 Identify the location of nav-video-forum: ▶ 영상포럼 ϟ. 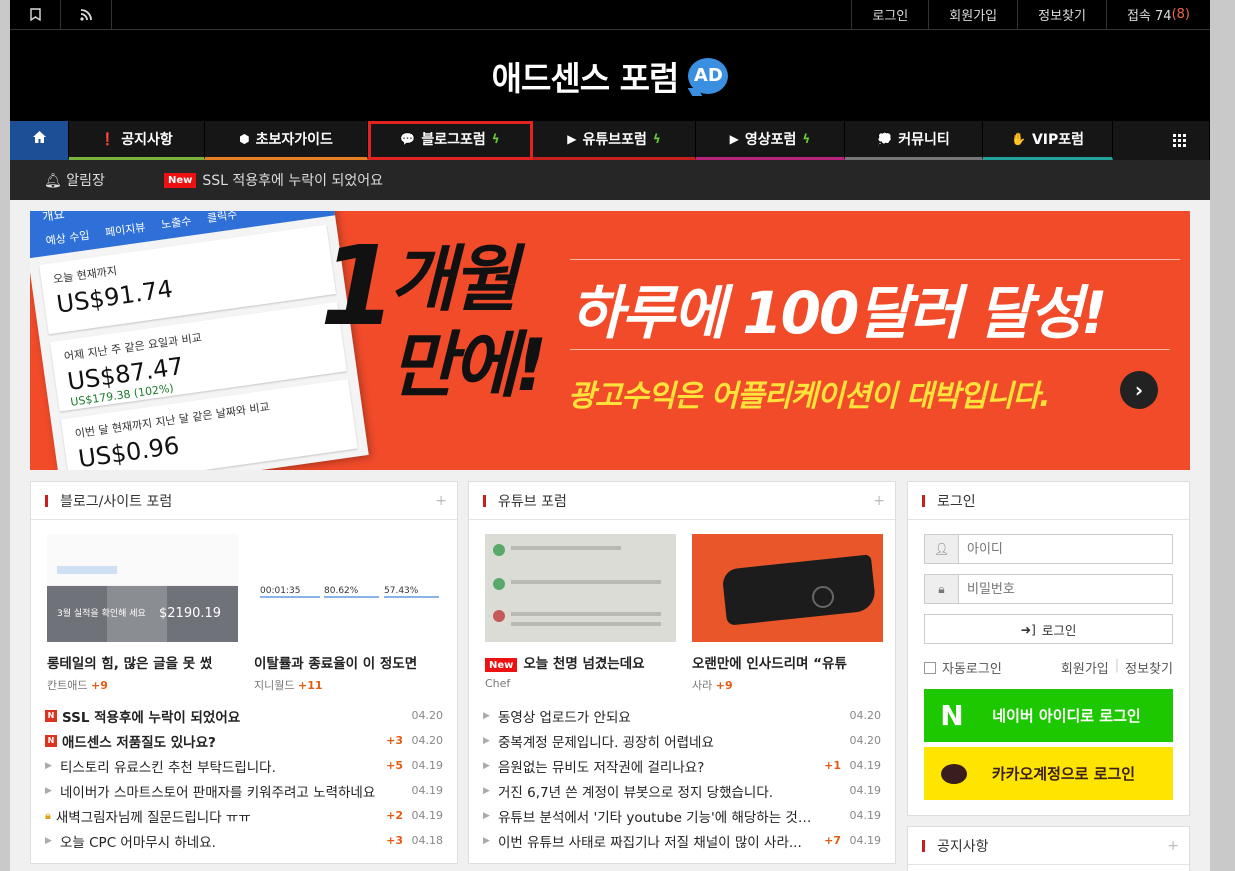
(770, 140).